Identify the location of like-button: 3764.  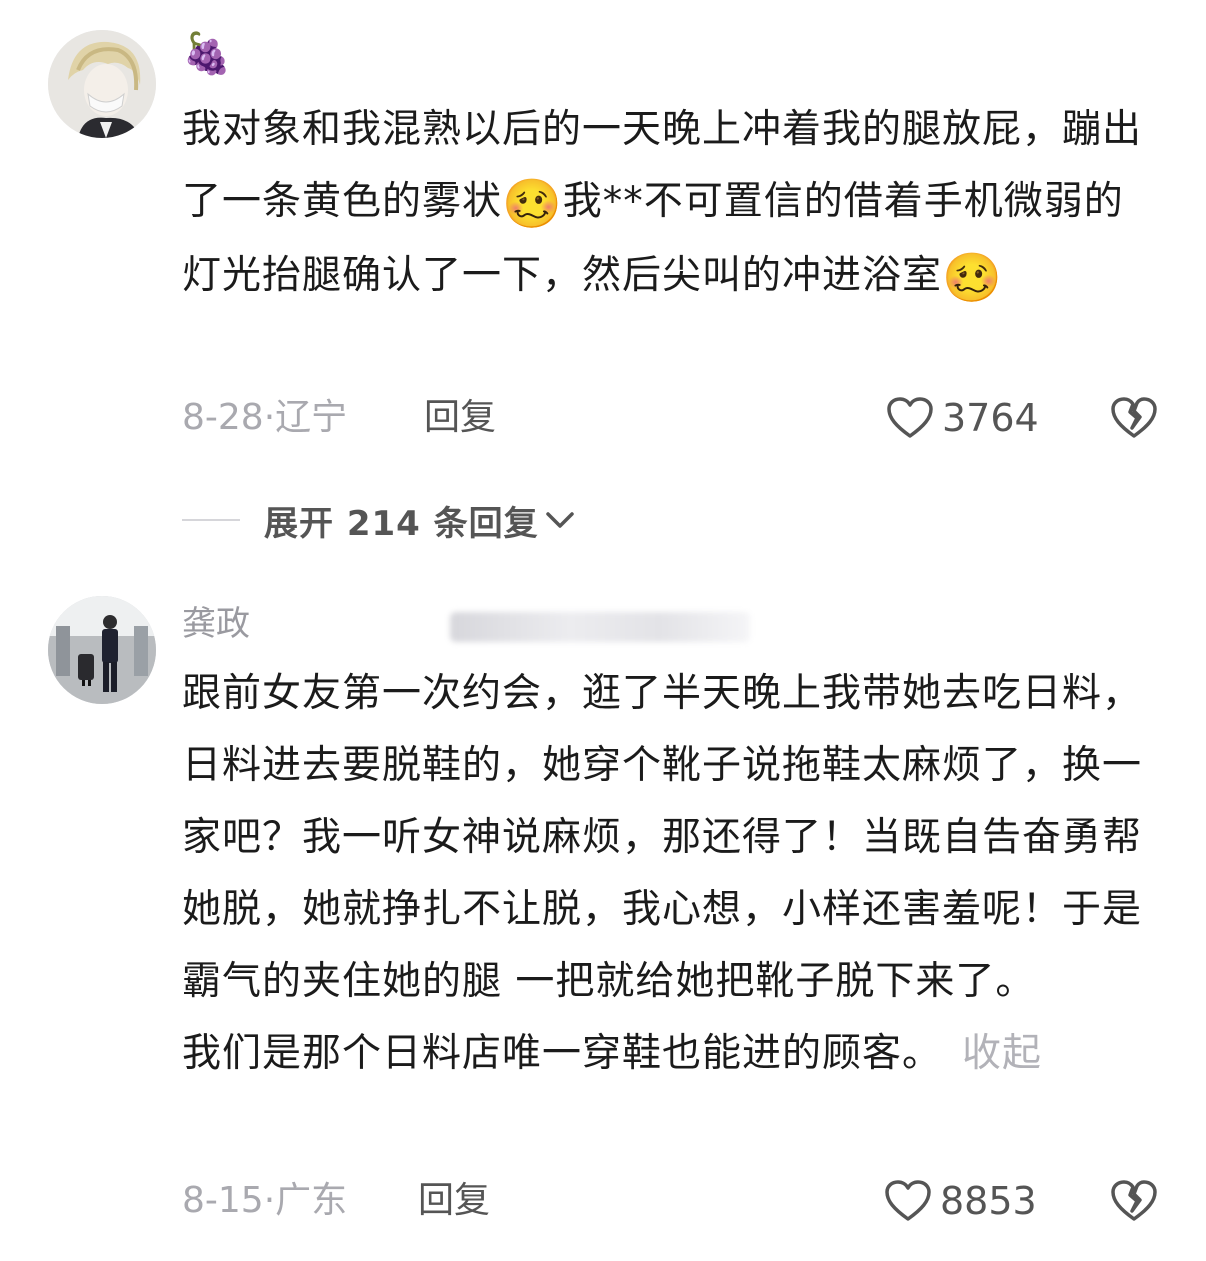
(962, 418).